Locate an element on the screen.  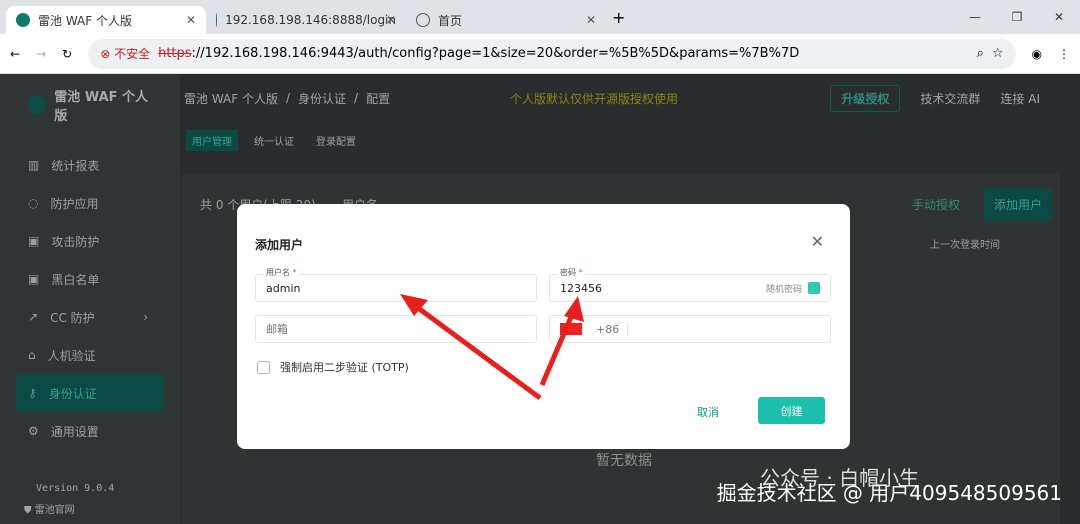
notice: 个人版默认仅供开源版授权使用 is located at coordinates (594, 98).